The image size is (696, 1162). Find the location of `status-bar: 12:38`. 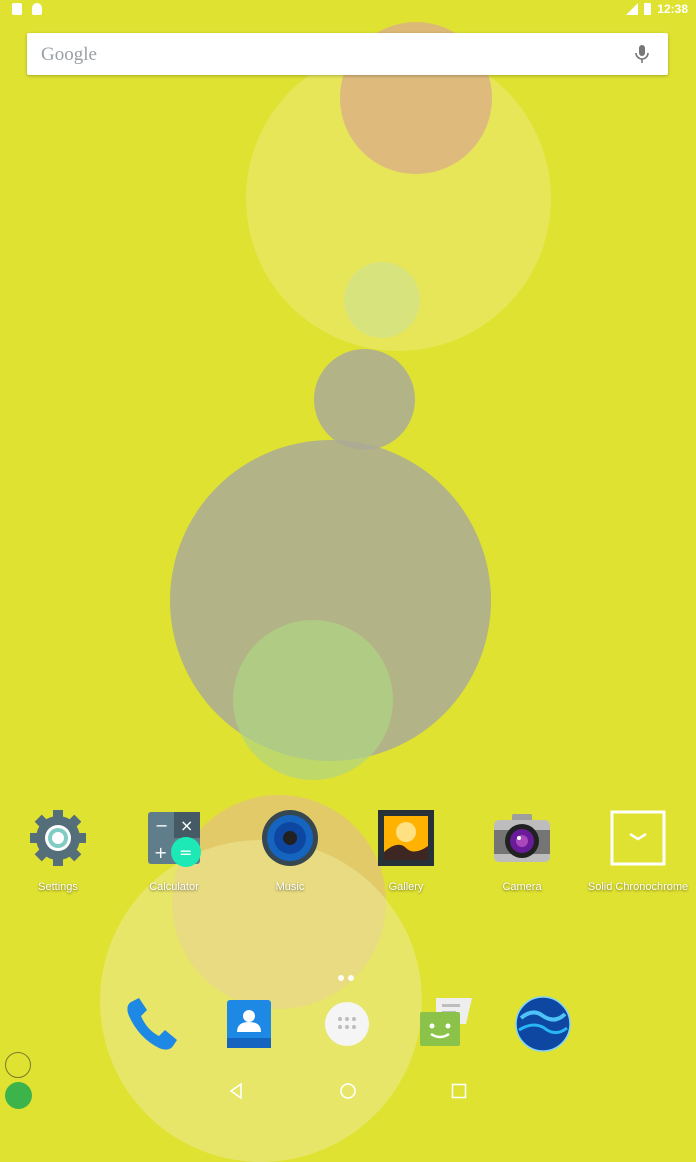

status-bar: 12:38 is located at coordinates (348, 10).